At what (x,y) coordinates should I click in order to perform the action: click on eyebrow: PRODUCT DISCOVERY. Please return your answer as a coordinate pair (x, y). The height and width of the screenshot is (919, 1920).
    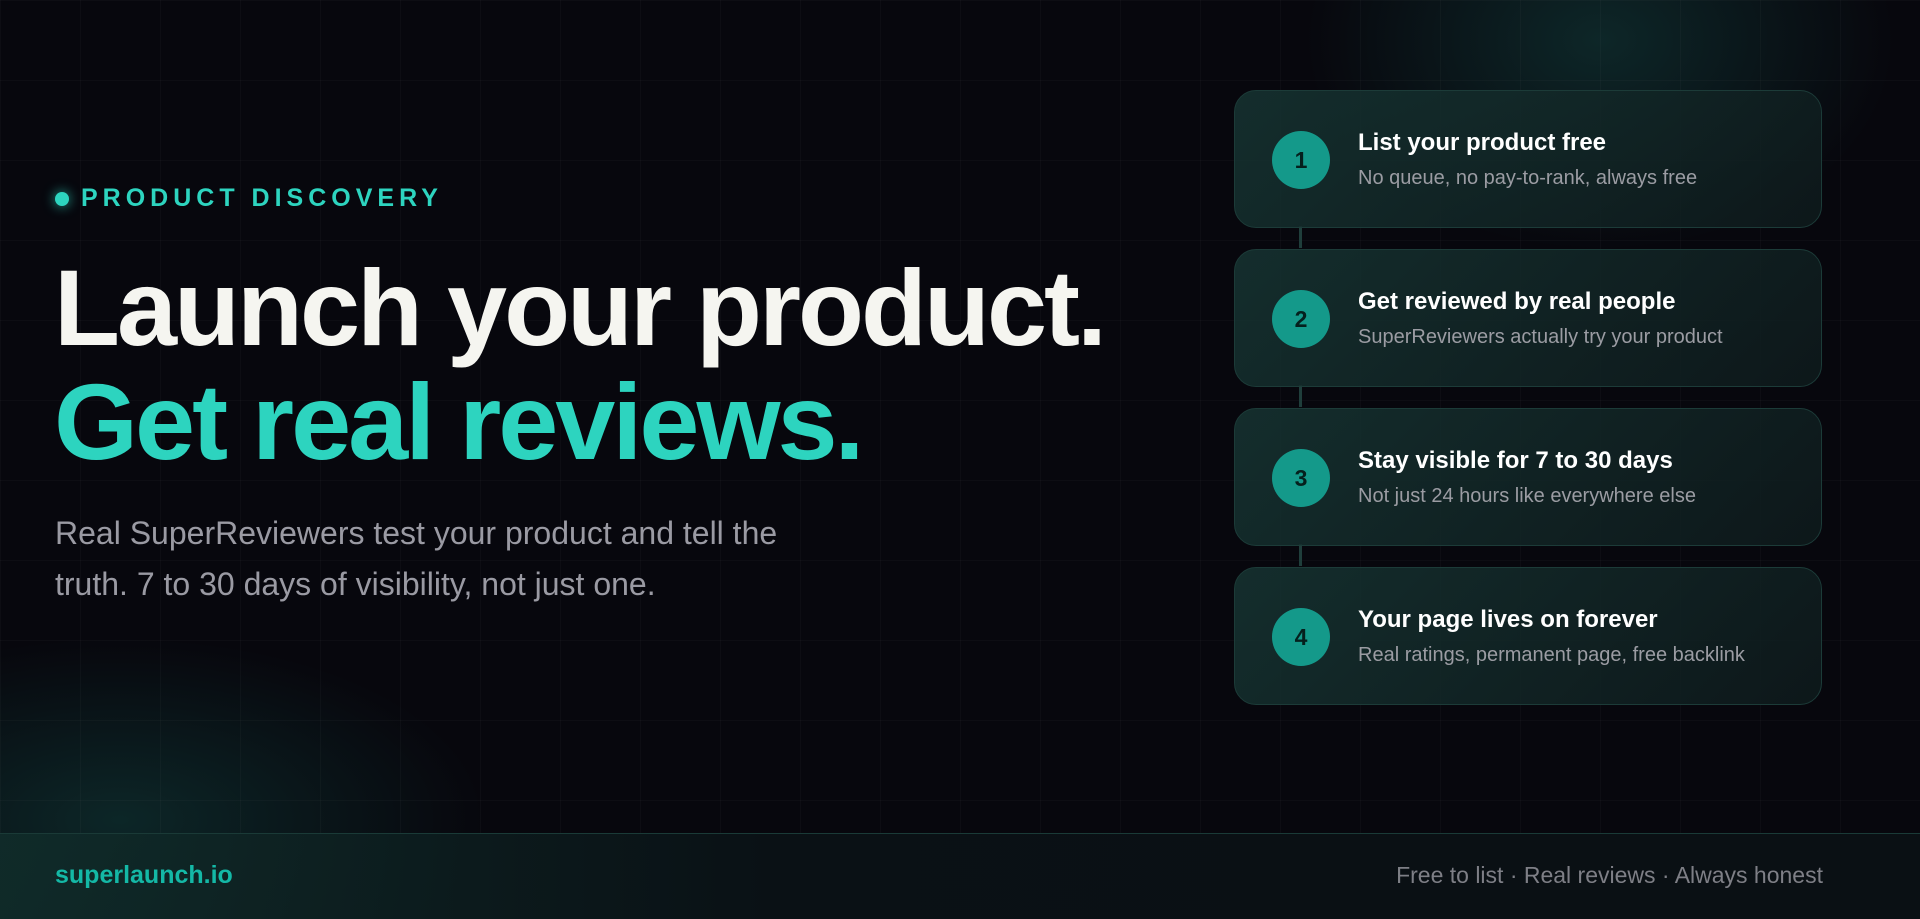
    Looking at the image, I should click on (249, 198).